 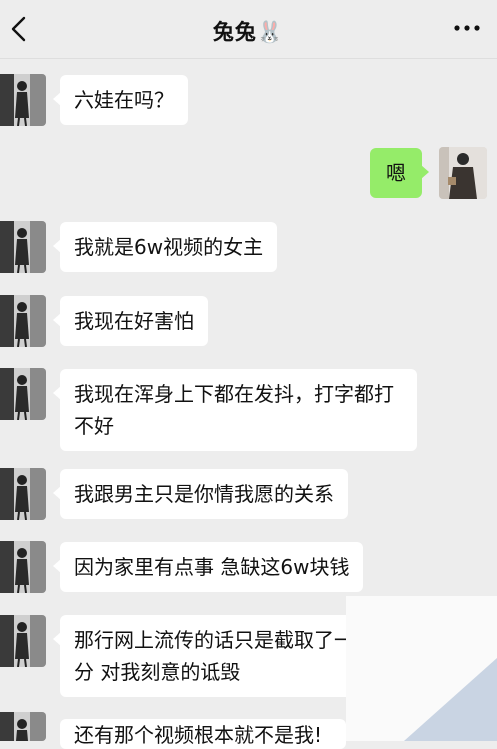 I want to click on message-bubble: 因为家里有点事 急缺这6w块钱, so click(x=208, y=567).